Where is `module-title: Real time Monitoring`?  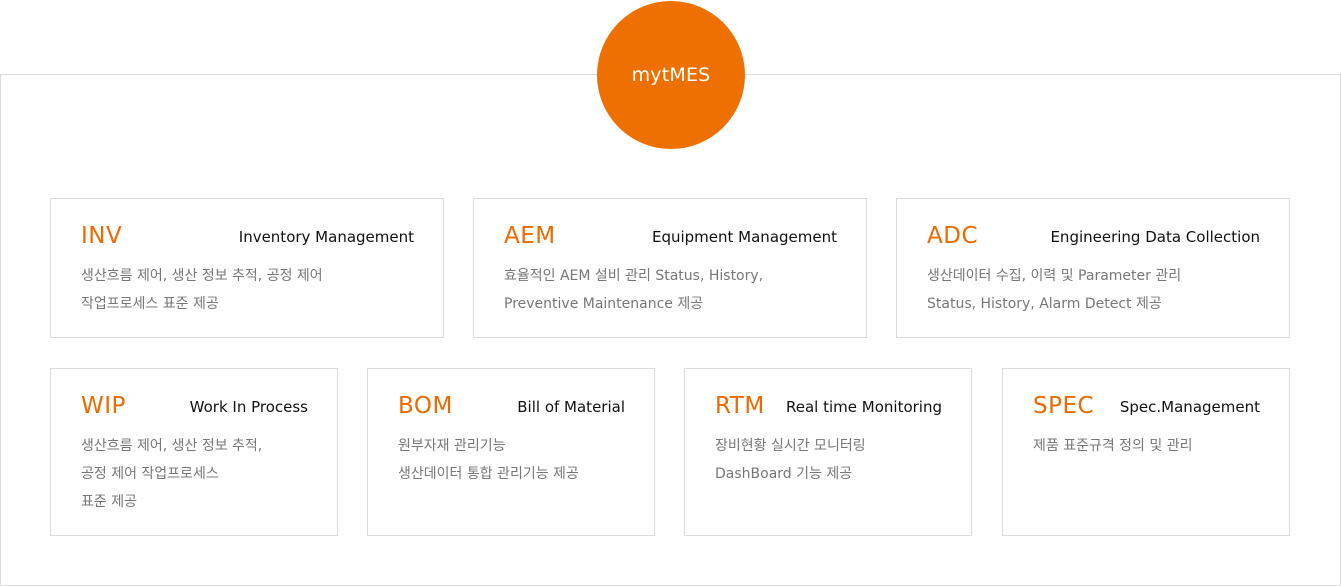
module-title: Real time Monitoring is located at coordinates (864, 407).